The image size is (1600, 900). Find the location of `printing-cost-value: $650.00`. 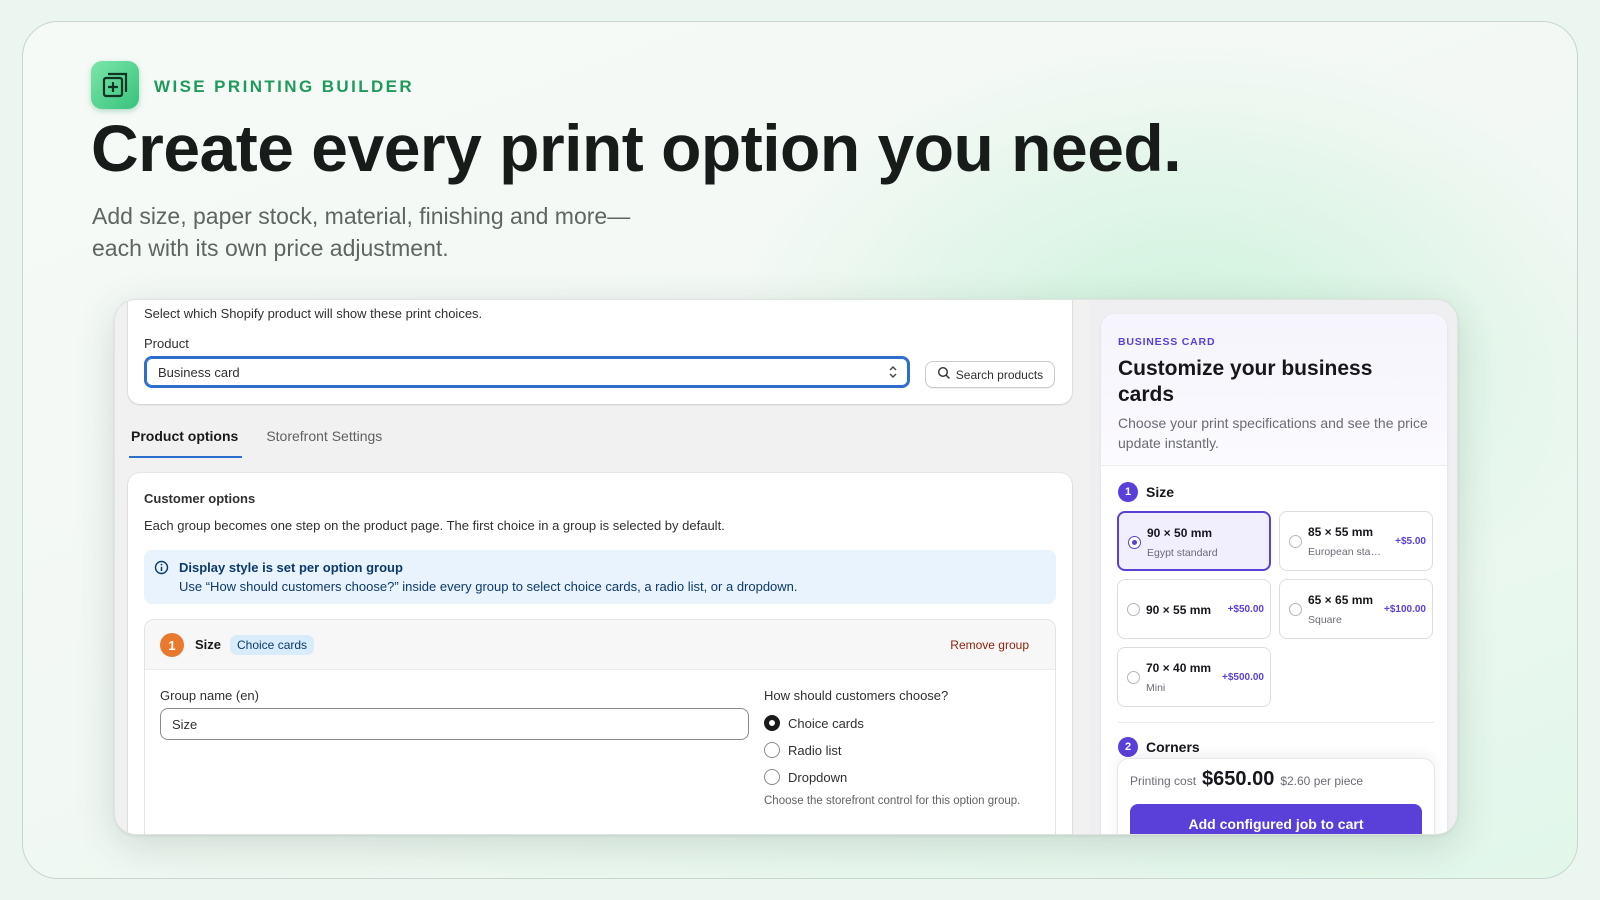

printing-cost-value: $650.00 is located at coordinates (1238, 779).